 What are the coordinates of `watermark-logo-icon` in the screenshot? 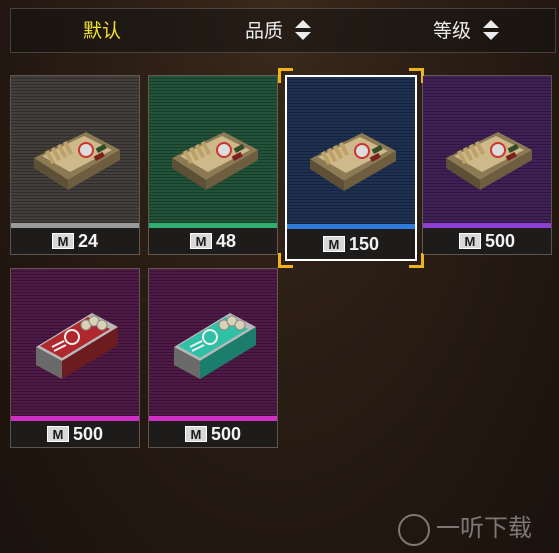 It's located at (414, 529).